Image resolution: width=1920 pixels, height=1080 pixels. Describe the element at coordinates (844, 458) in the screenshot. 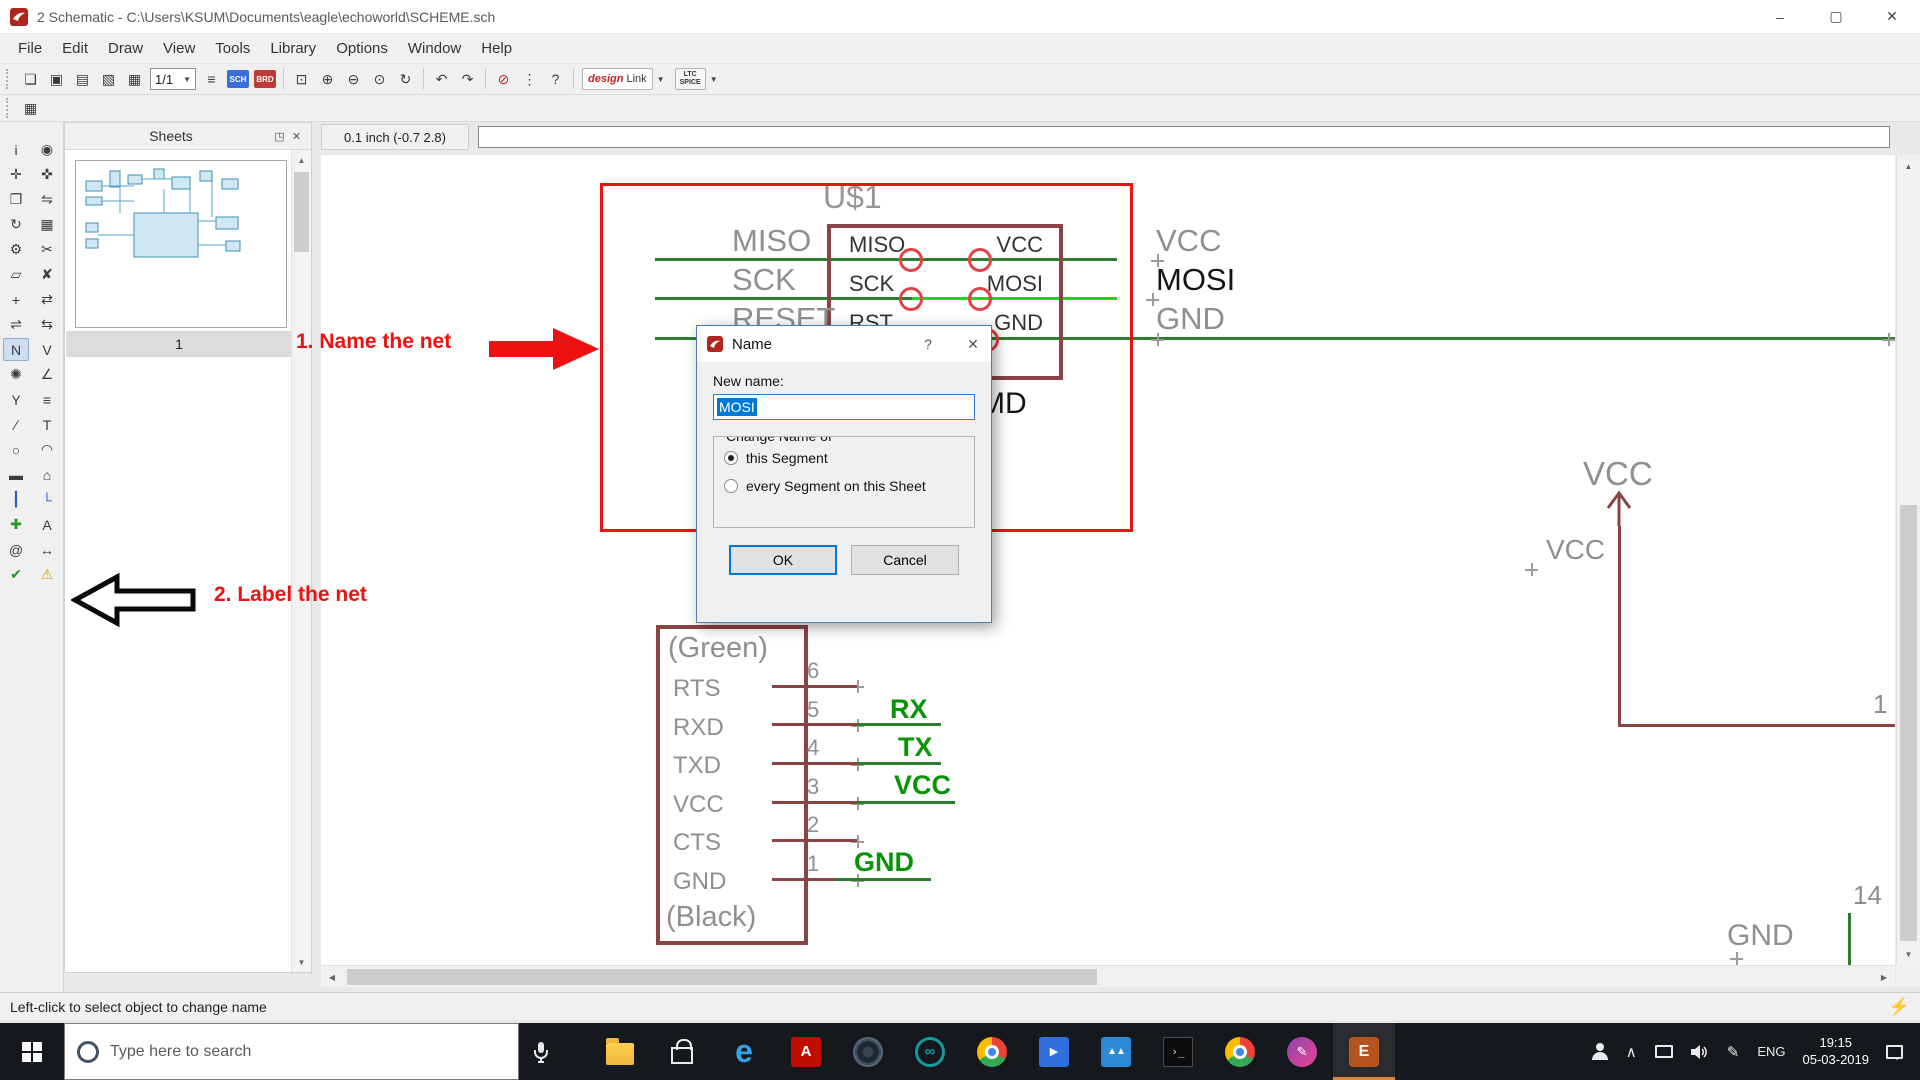

I see `radio-this-segment: this Segment` at that location.